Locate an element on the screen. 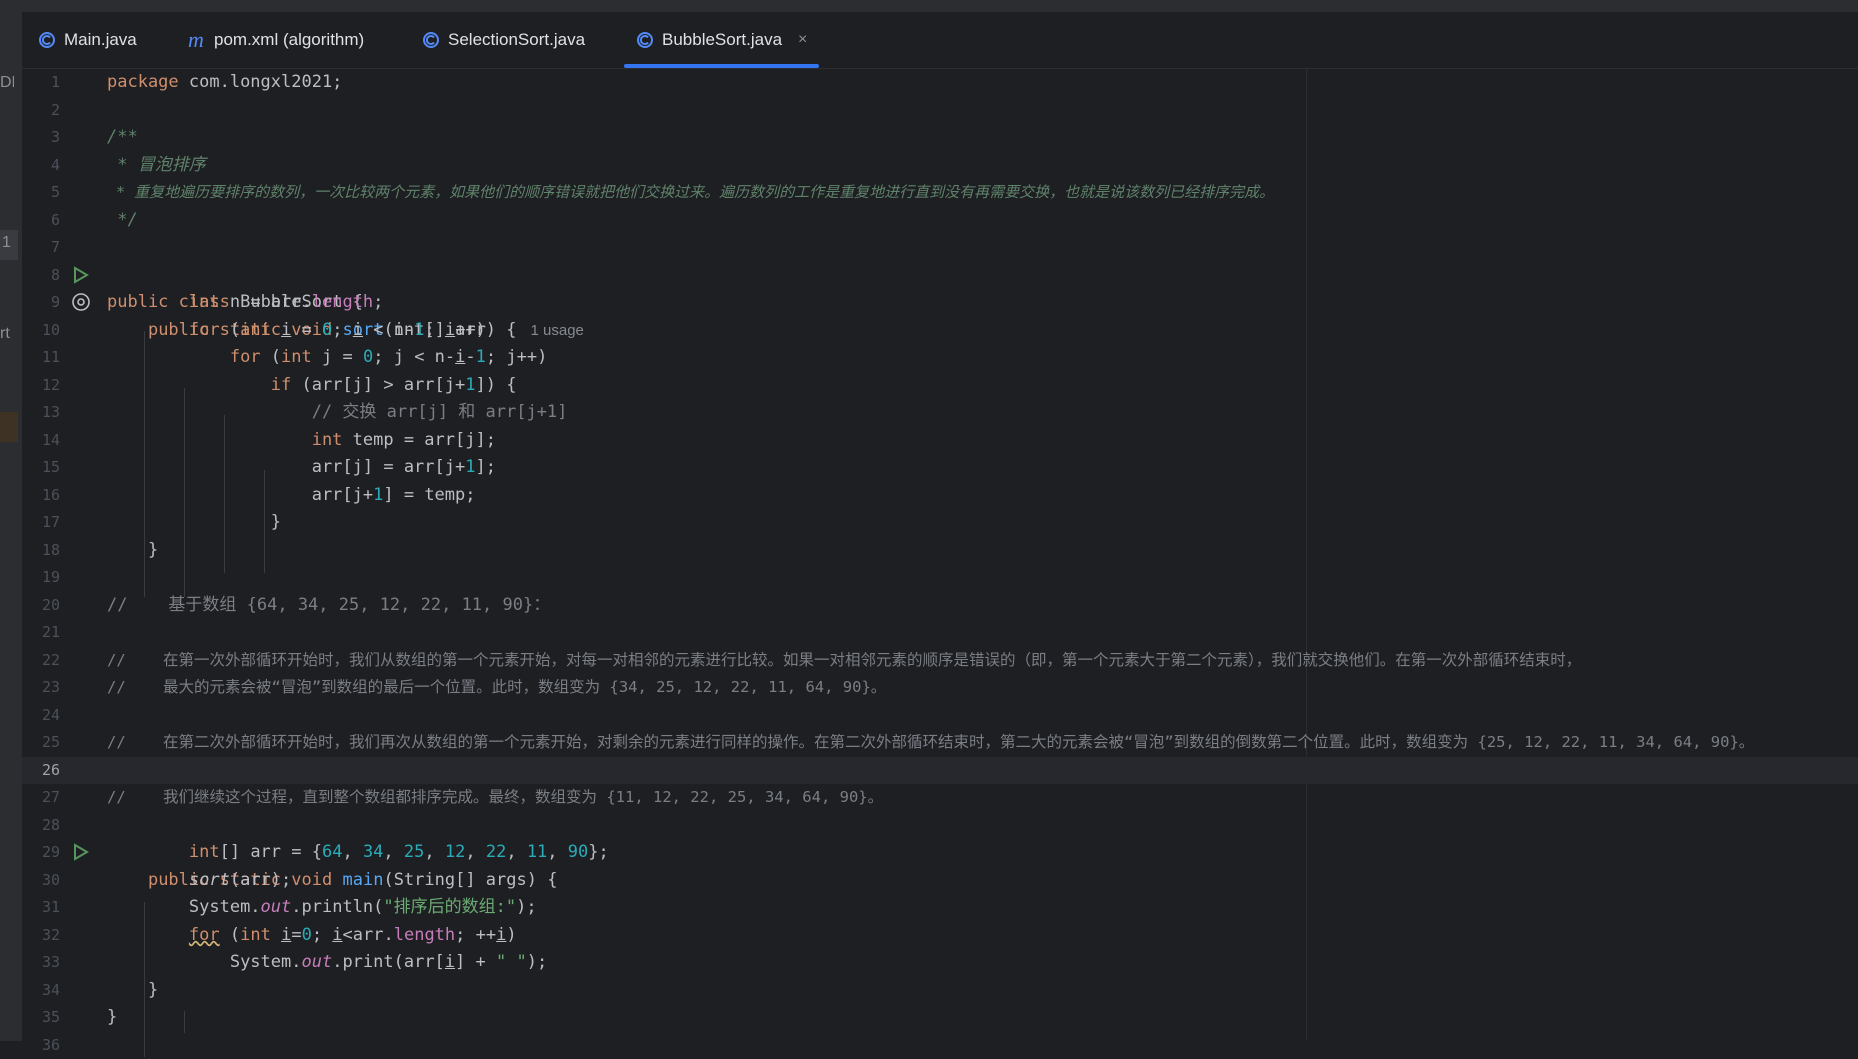 This screenshot has width=1858, height=1059. line-number: 27 is located at coordinates (41, 798).